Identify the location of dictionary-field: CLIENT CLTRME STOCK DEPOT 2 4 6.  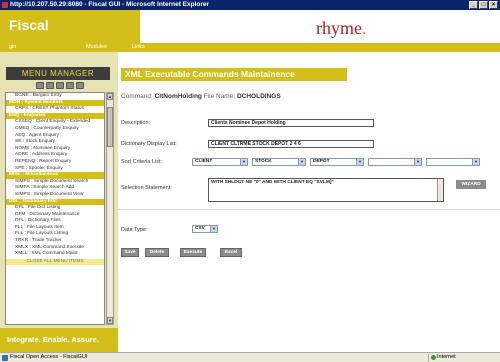
(291, 144).